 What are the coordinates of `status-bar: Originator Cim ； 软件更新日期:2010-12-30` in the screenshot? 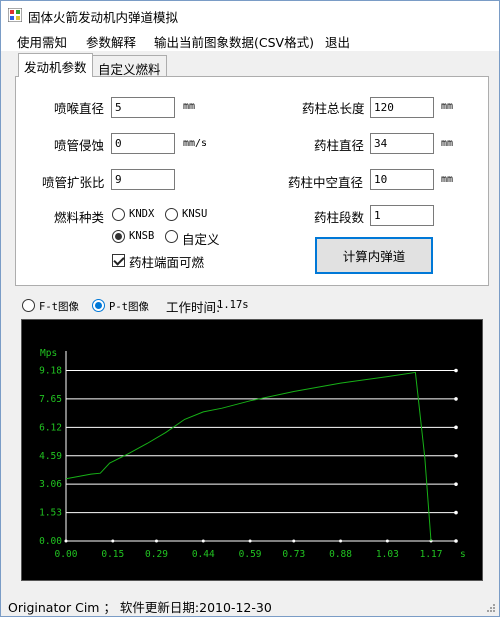 It's located at (250, 605).